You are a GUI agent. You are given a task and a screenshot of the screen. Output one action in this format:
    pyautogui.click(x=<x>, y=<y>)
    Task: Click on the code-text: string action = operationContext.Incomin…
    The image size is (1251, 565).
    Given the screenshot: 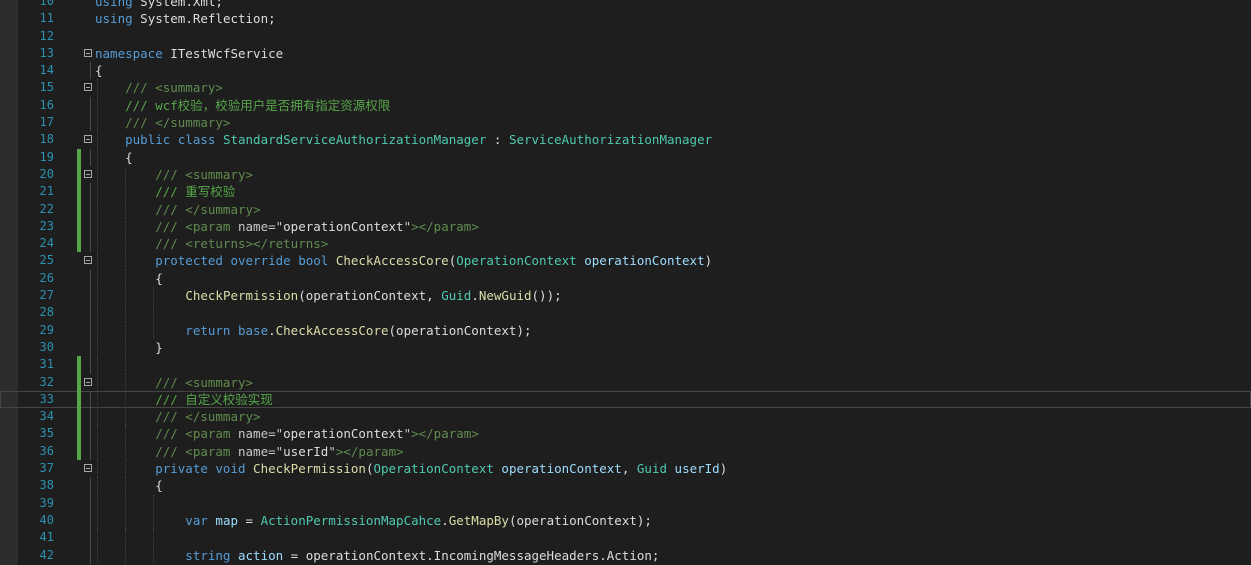 What is the action you would take?
    pyautogui.click(x=377, y=555)
    